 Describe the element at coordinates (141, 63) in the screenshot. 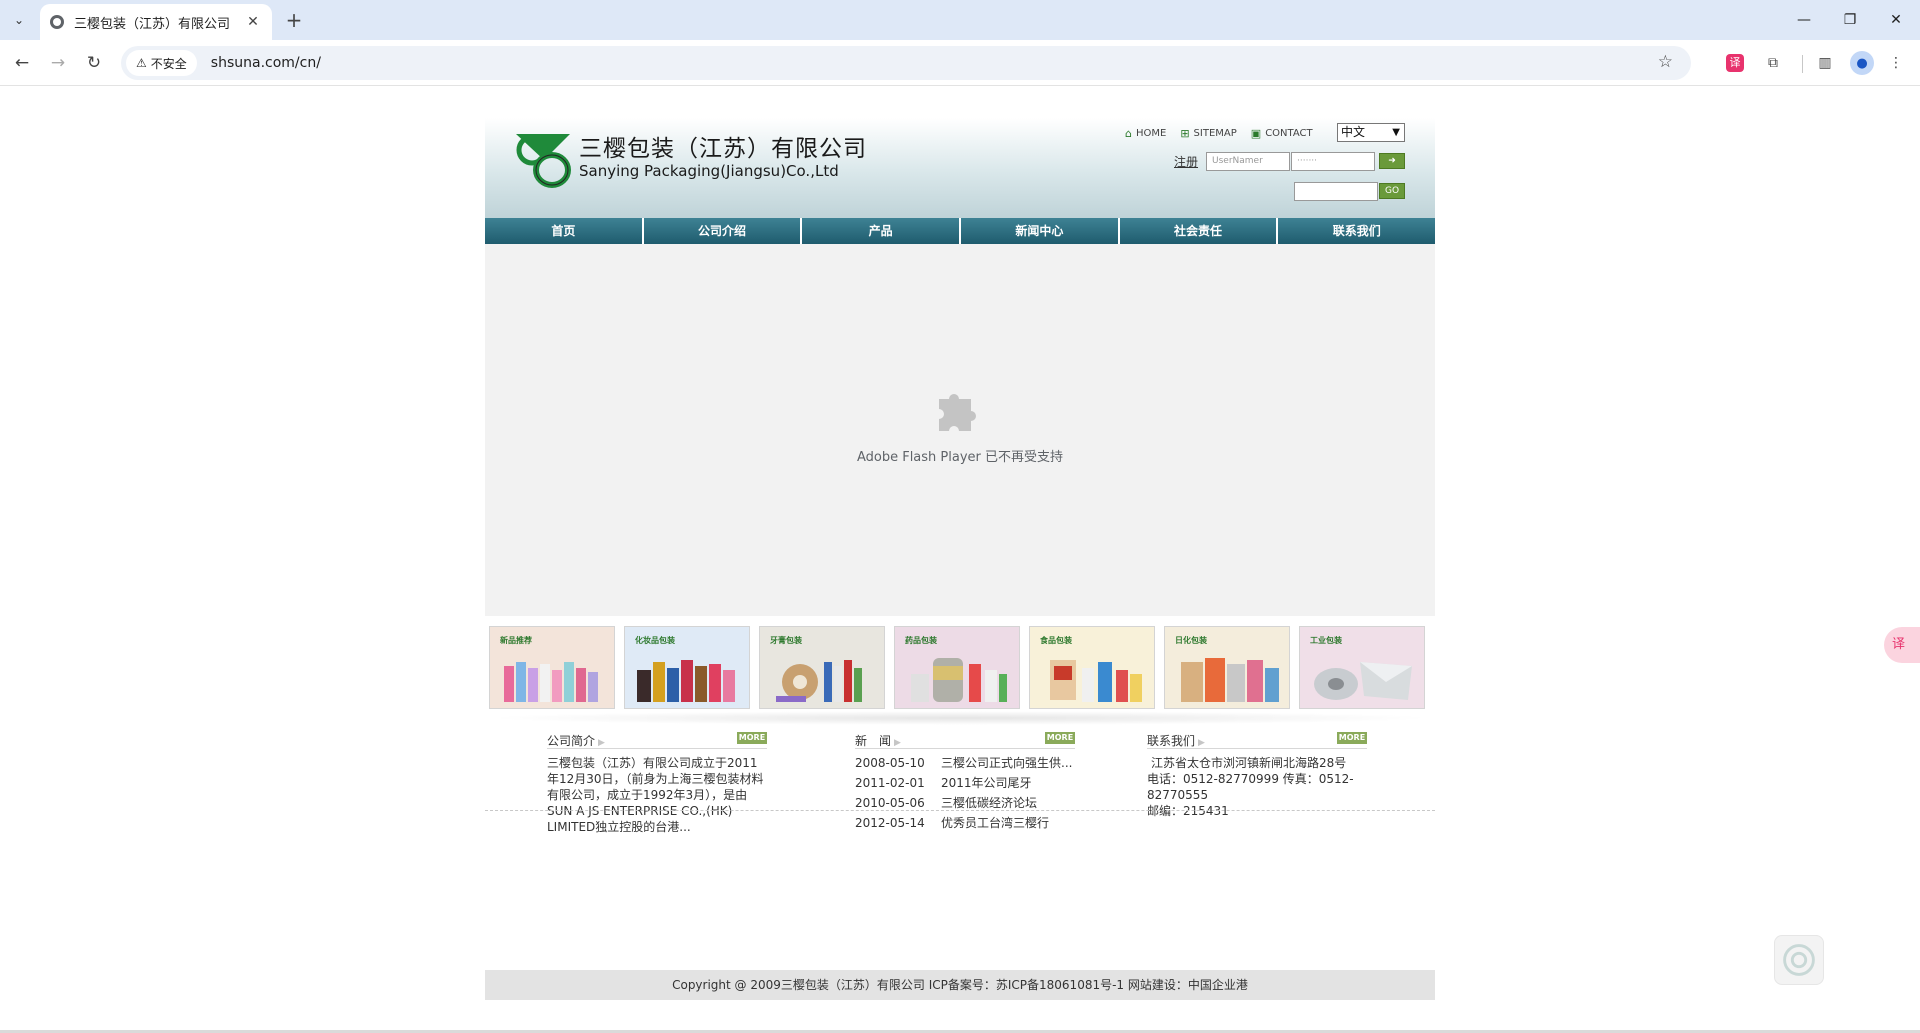

I see `warning-icon: ⚠` at that location.